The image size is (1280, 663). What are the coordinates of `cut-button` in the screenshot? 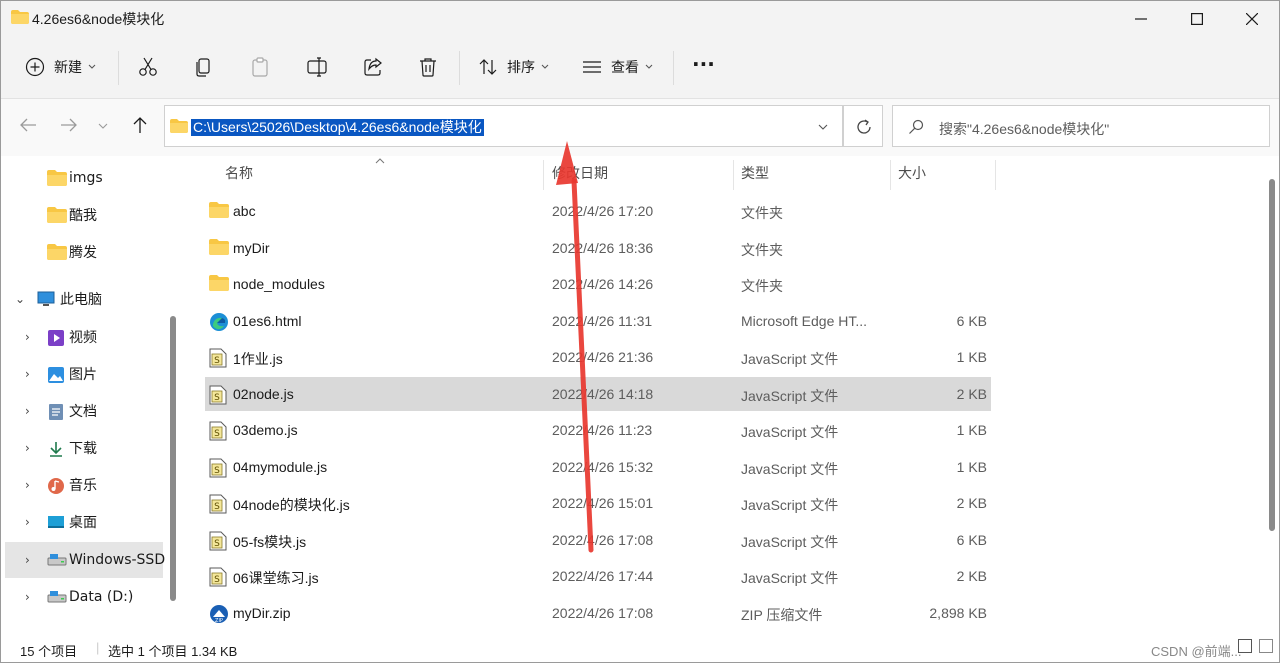 It's located at (148, 67).